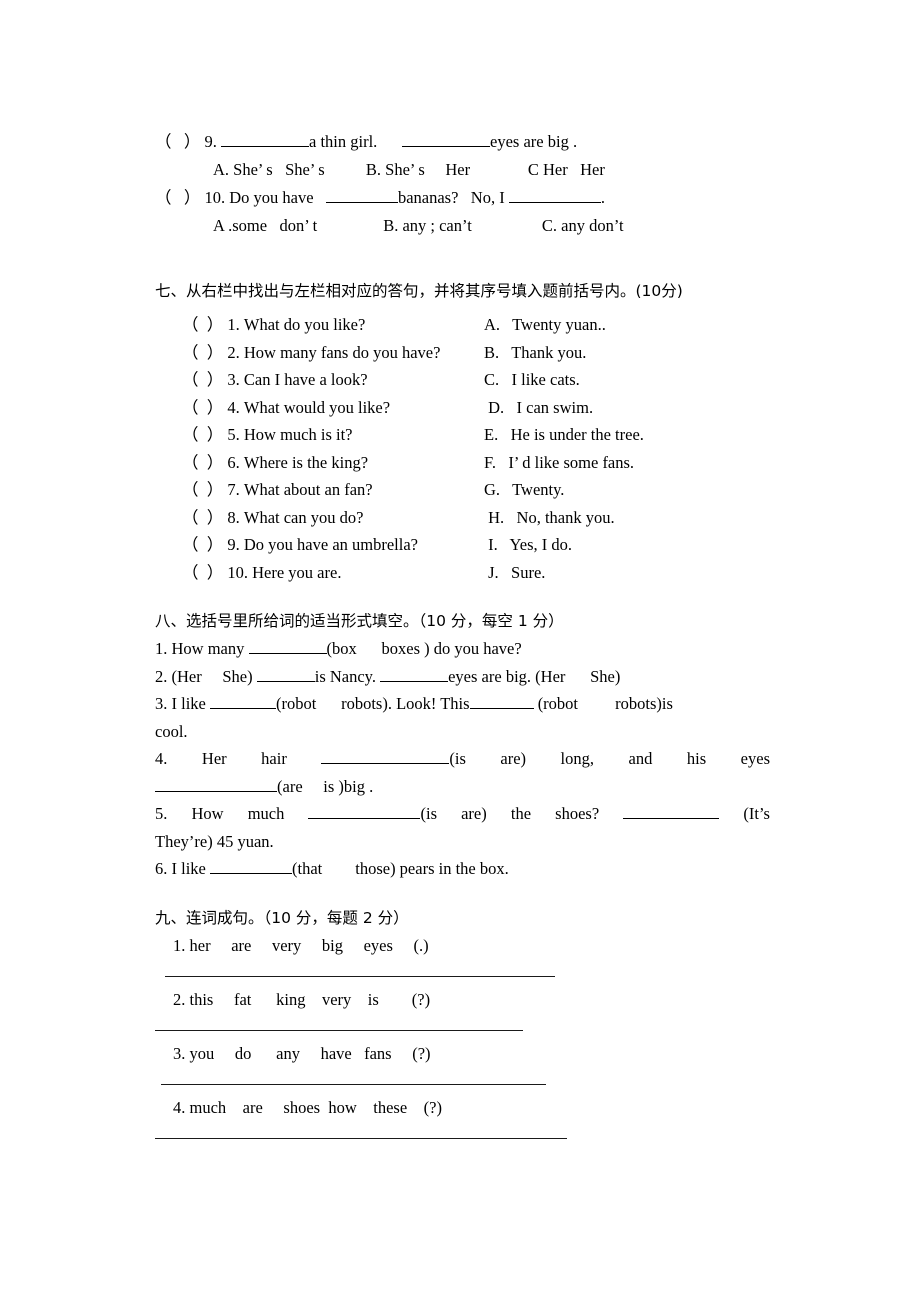 This screenshot has width=920, height=1300. I want to click on question-10-text-after: ., so click(602, 197).